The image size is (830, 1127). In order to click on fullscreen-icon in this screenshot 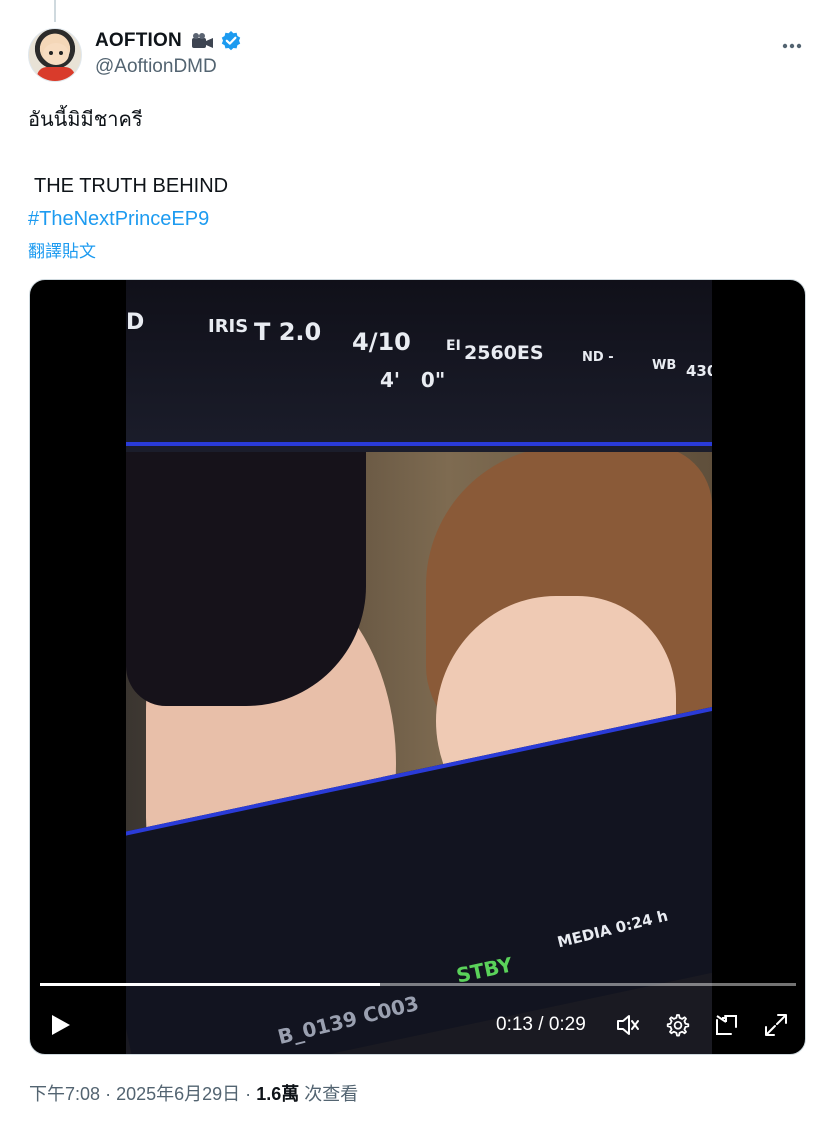, I will do `click(776, 1025)`.